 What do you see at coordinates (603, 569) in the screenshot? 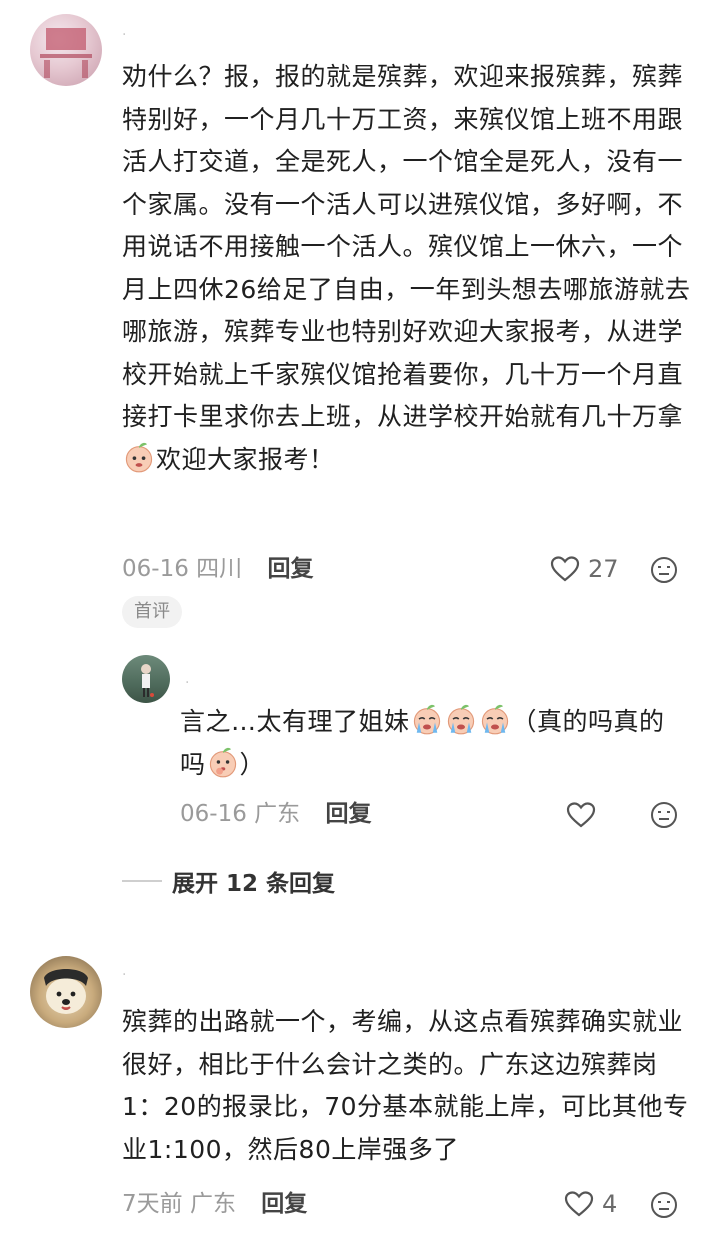
I see `like-count: 27` at bounding box center [603, 569].